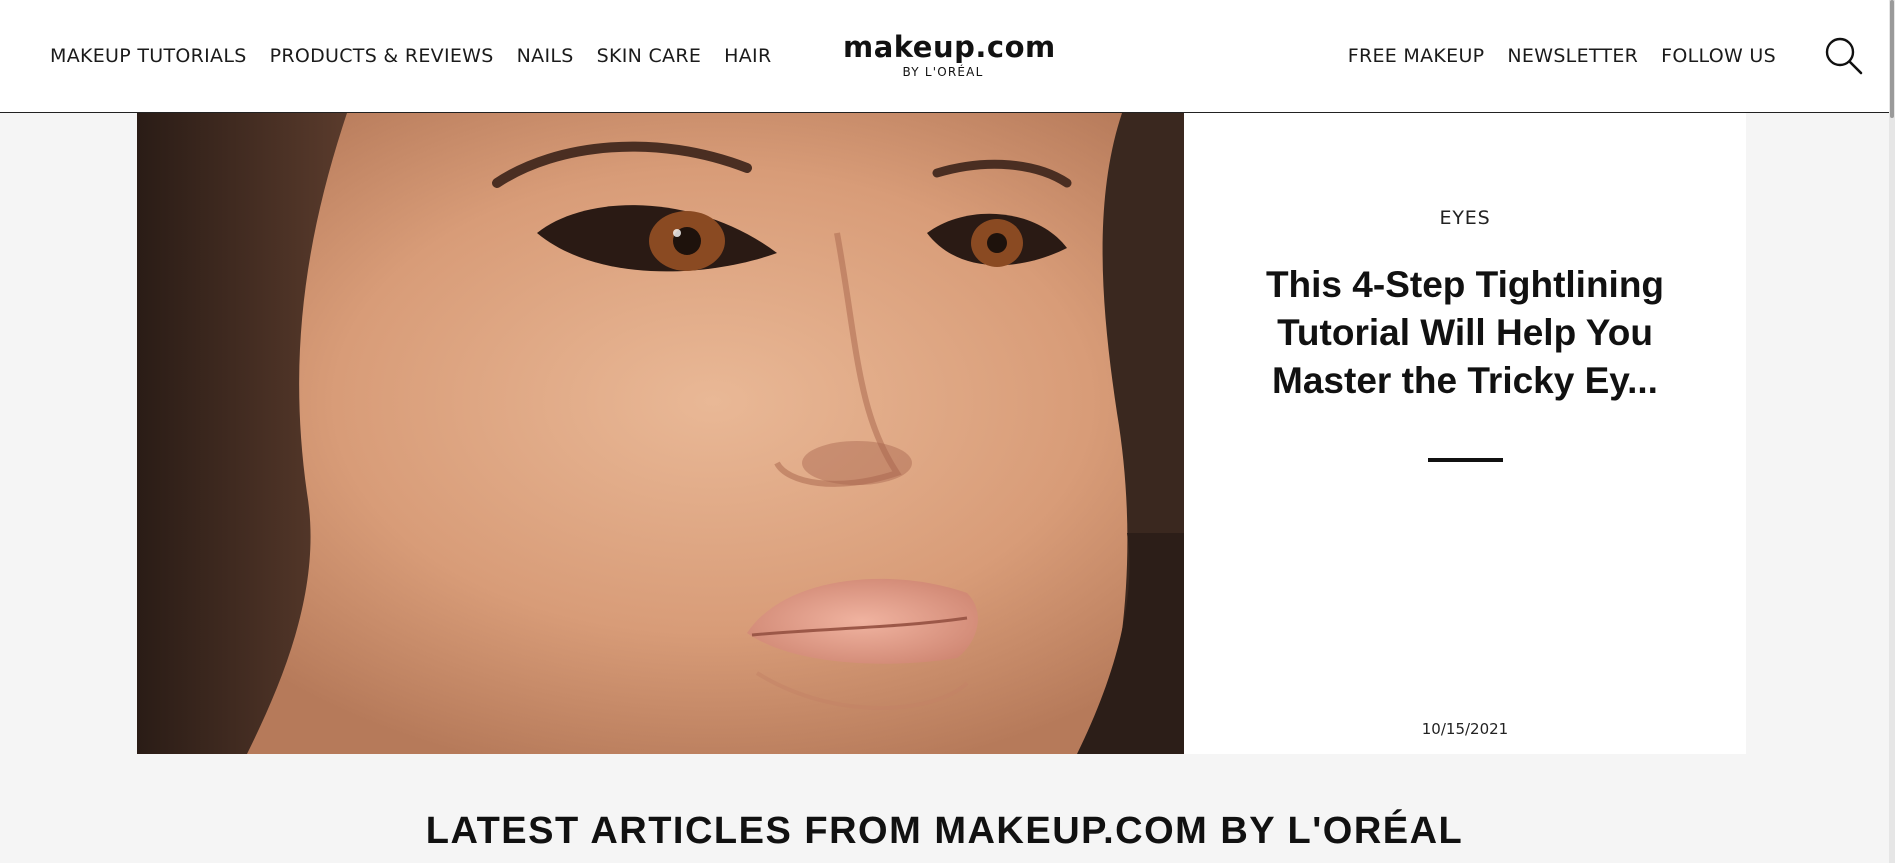 This screenshot has width=1895, height=863. What do you see at coordinates (545, 56) in the screenshot?
I see `nav-nails: NAILS` at bounding box center [545, 56].